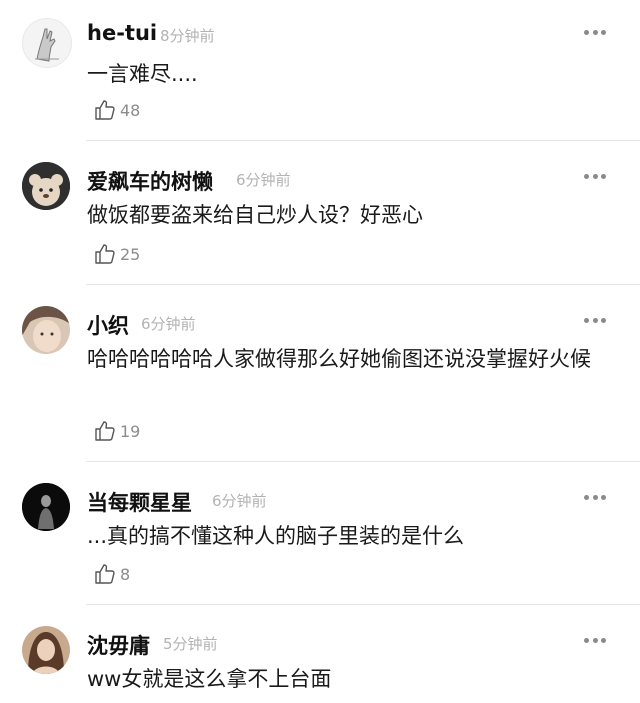 This screenshot has width=640, height=703. I want to click on like-button: 25, so click(116, 254).